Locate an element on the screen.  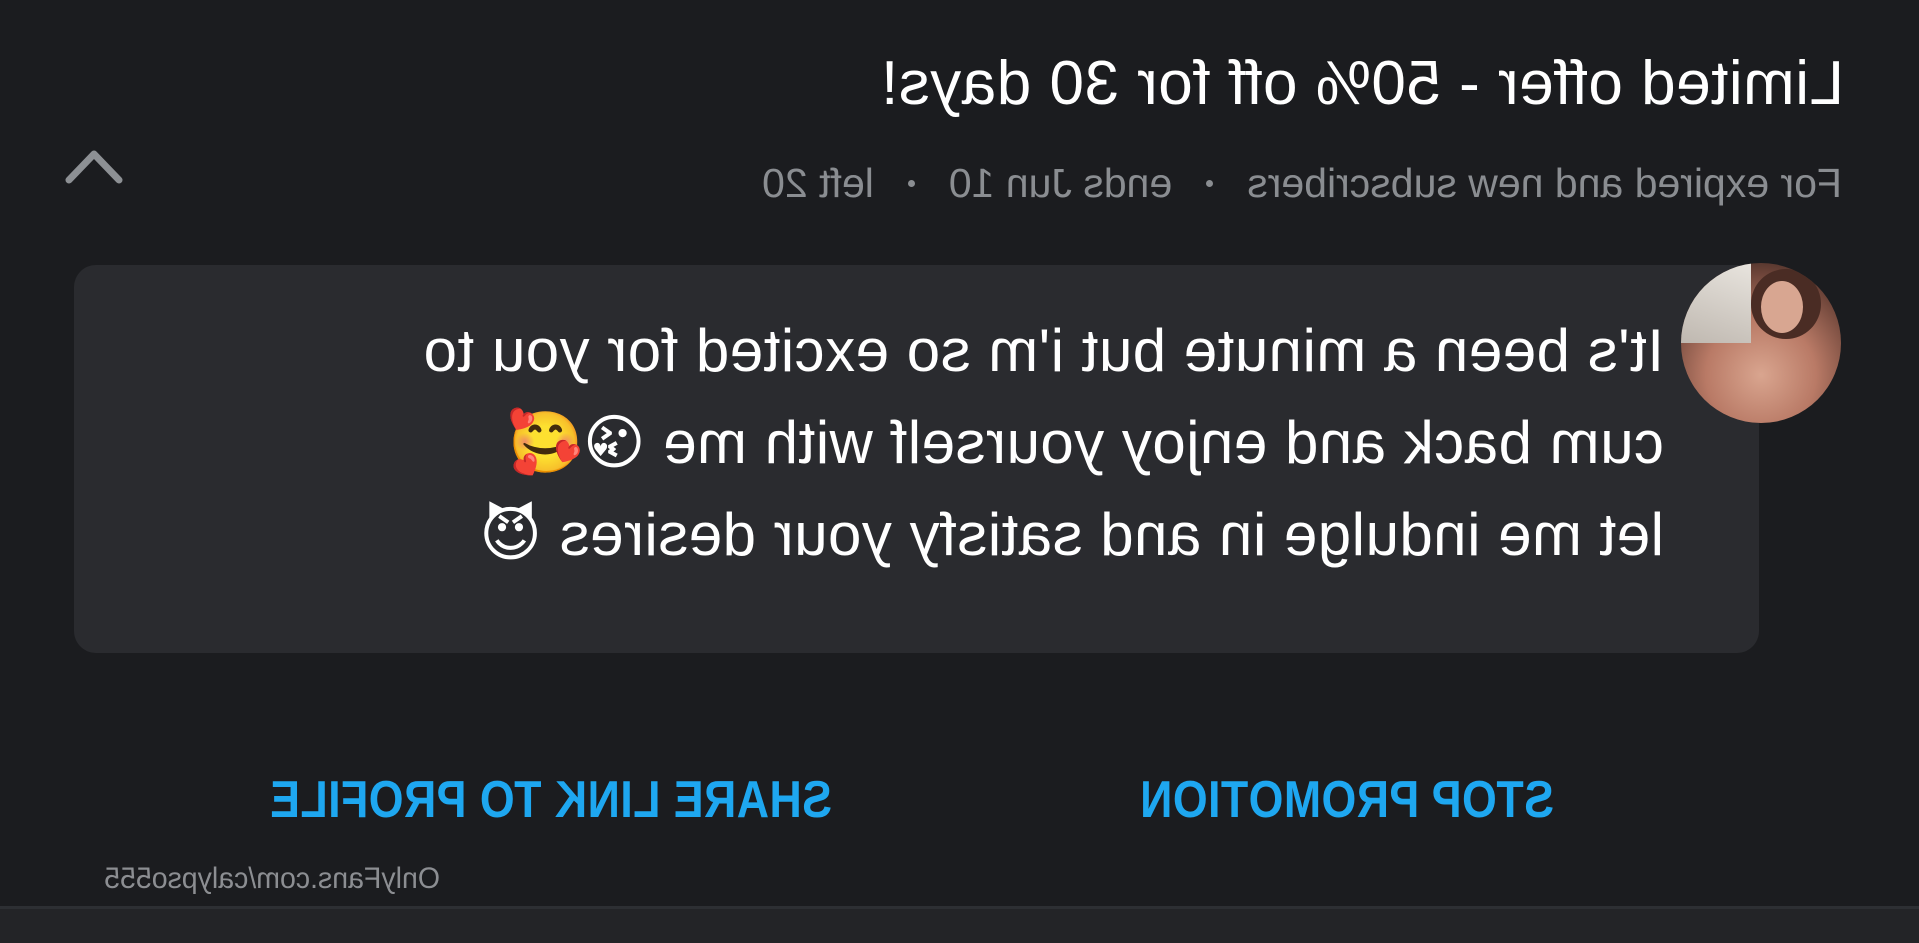
watermark: OnlyFans.com/calypso555 is located at coordinates (272, 878).